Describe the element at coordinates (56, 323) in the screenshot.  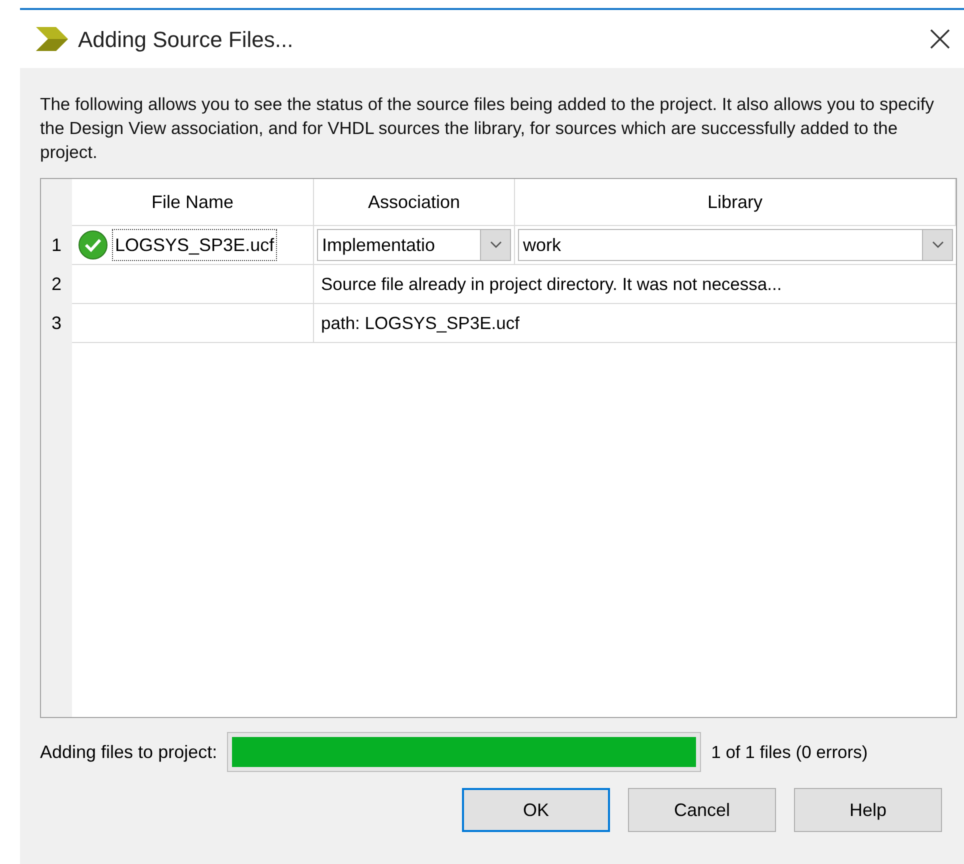
I see `row-number: 3` at that location.